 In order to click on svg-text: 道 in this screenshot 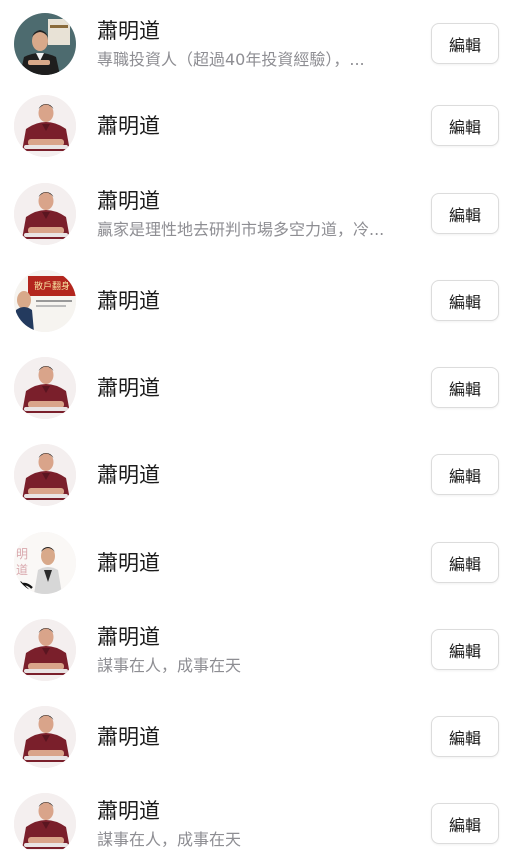, I will do `click(22, 570)`.